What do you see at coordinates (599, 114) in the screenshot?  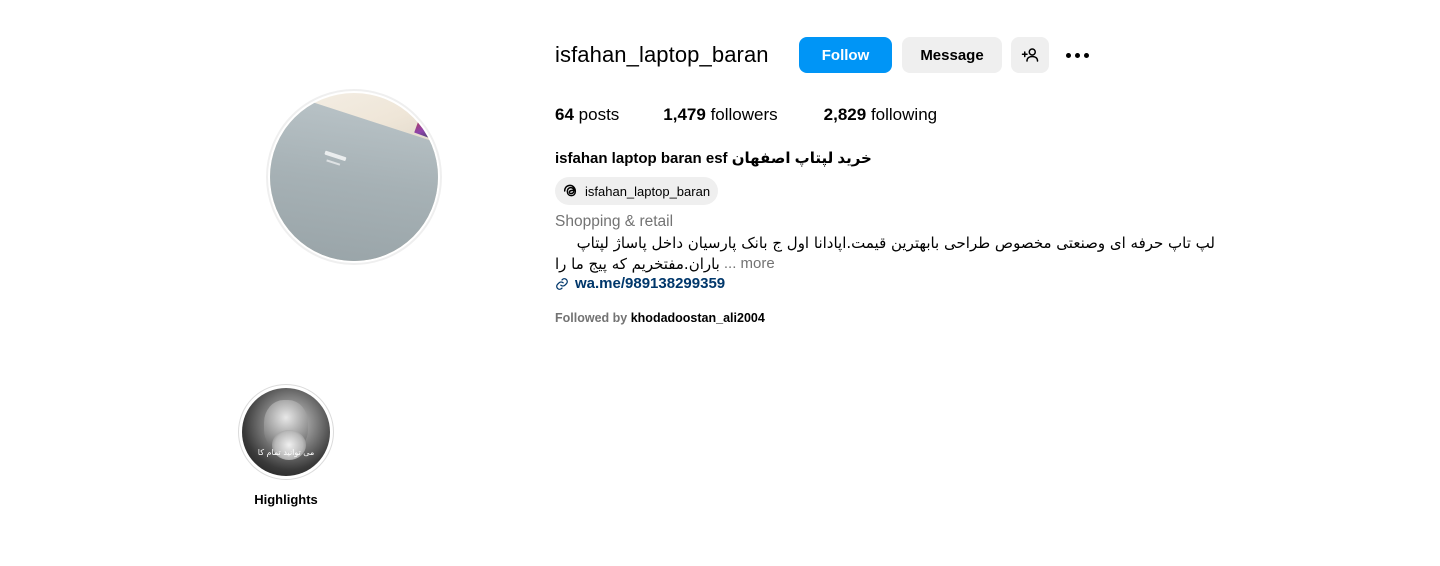 I see `posts-label: posts` at bounding box center [599, 114].